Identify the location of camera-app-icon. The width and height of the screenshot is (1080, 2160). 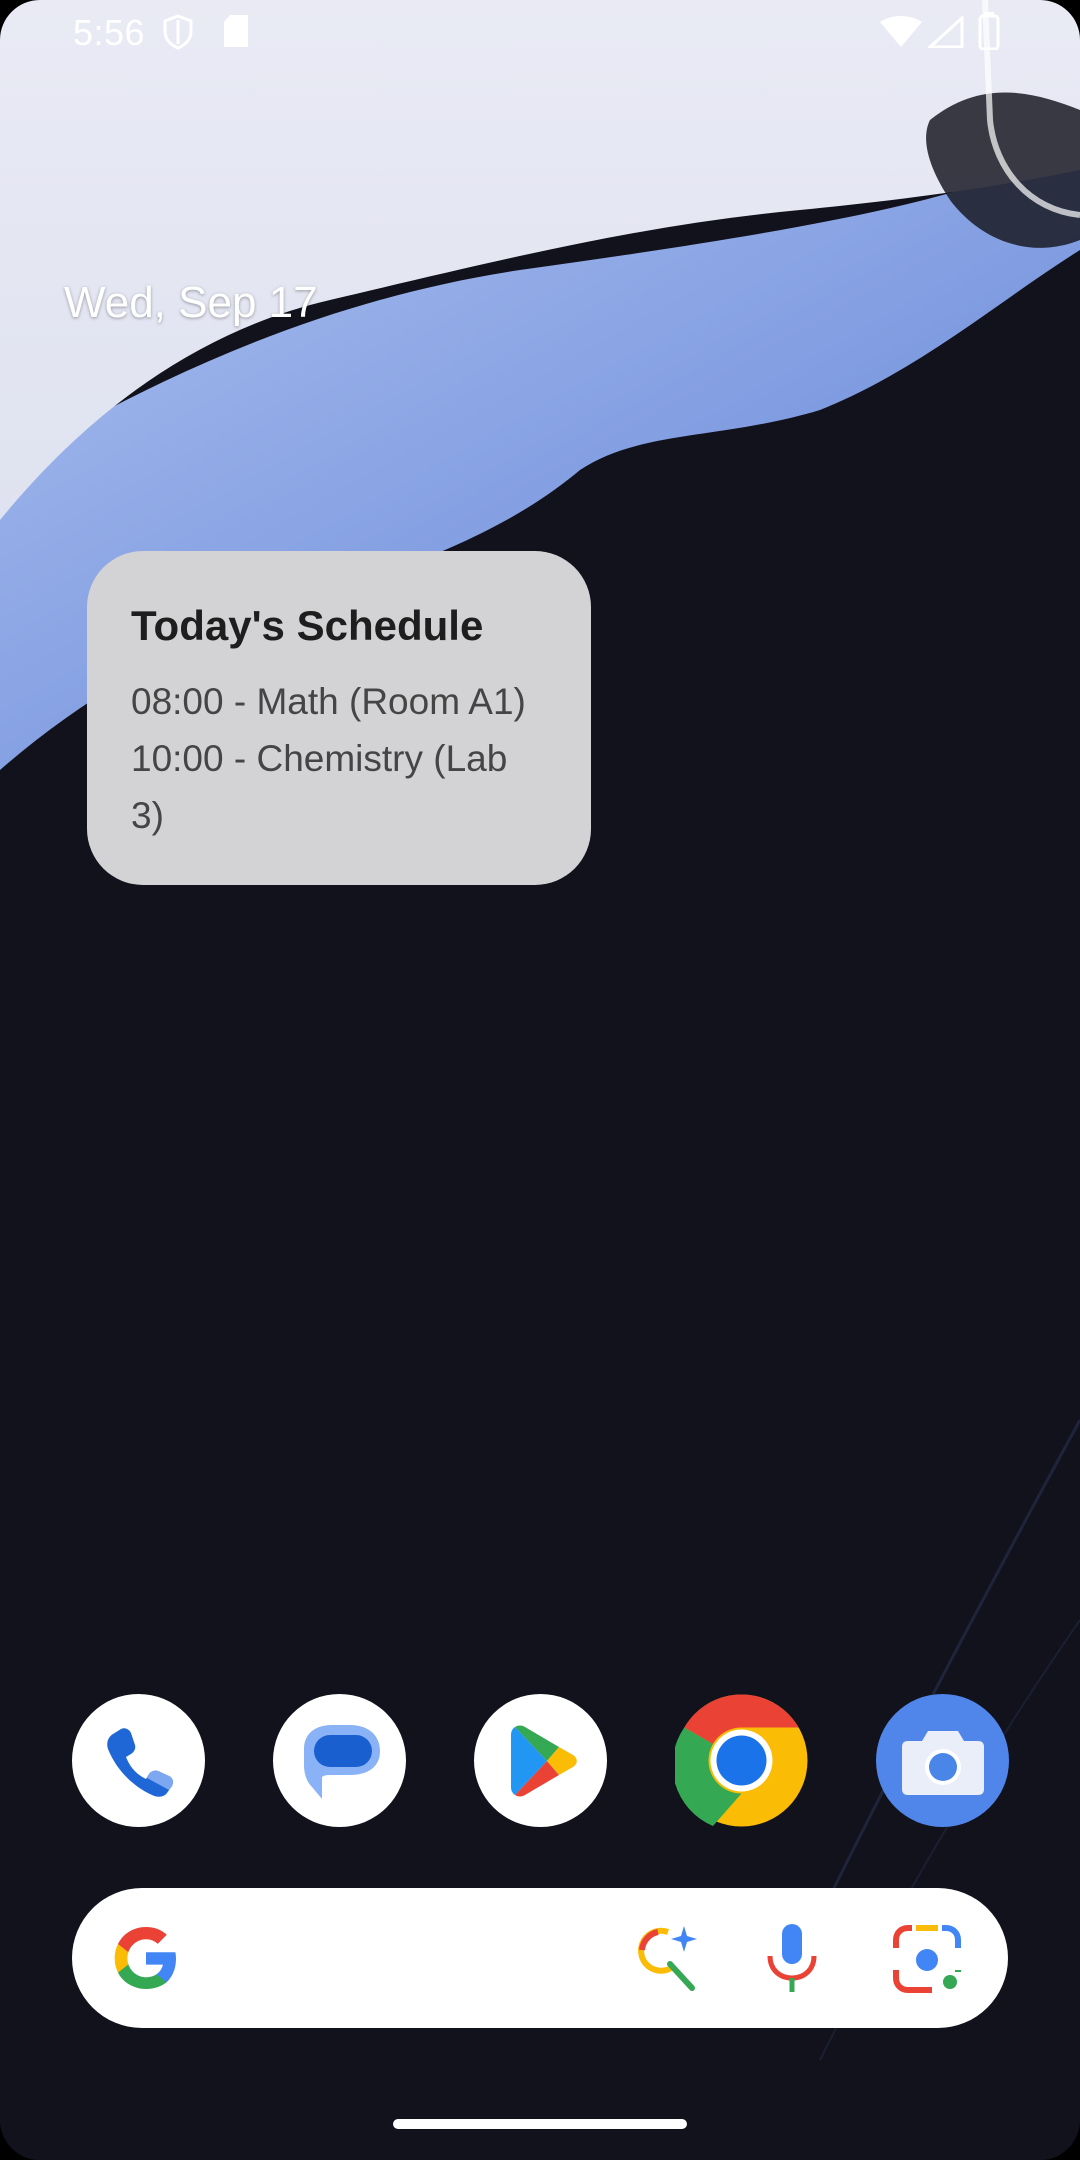
(942, 1760).